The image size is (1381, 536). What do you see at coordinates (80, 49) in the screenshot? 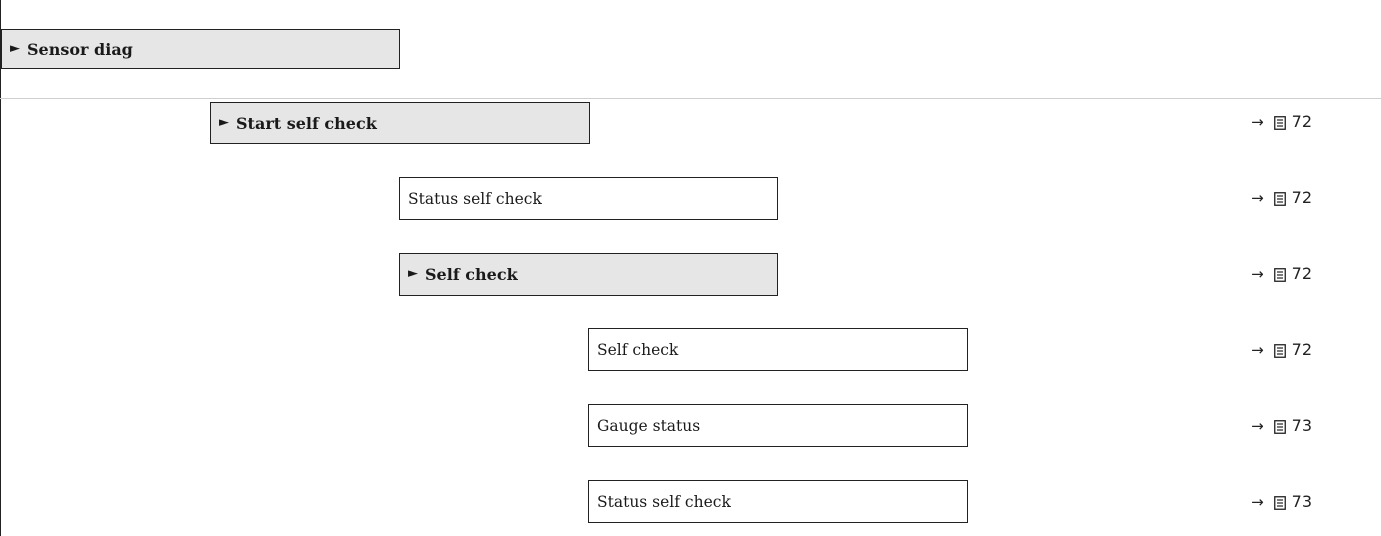
I see `menu-label: Sensor diag` at bounding box center [80, 49].